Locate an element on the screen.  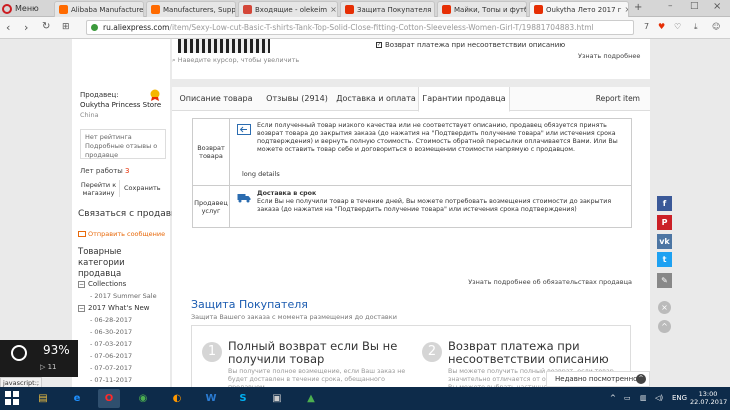
browser-tab-active: Oukytha Лето 2017 г× is located at coordinates (579, 9).